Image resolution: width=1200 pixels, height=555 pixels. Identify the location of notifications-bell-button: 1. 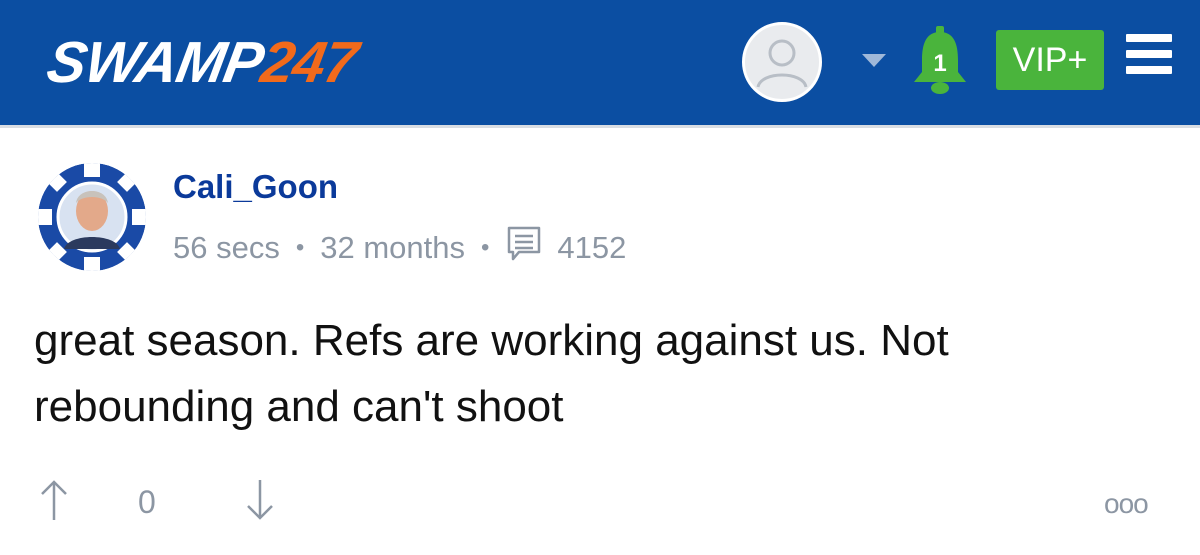
(940, 61).